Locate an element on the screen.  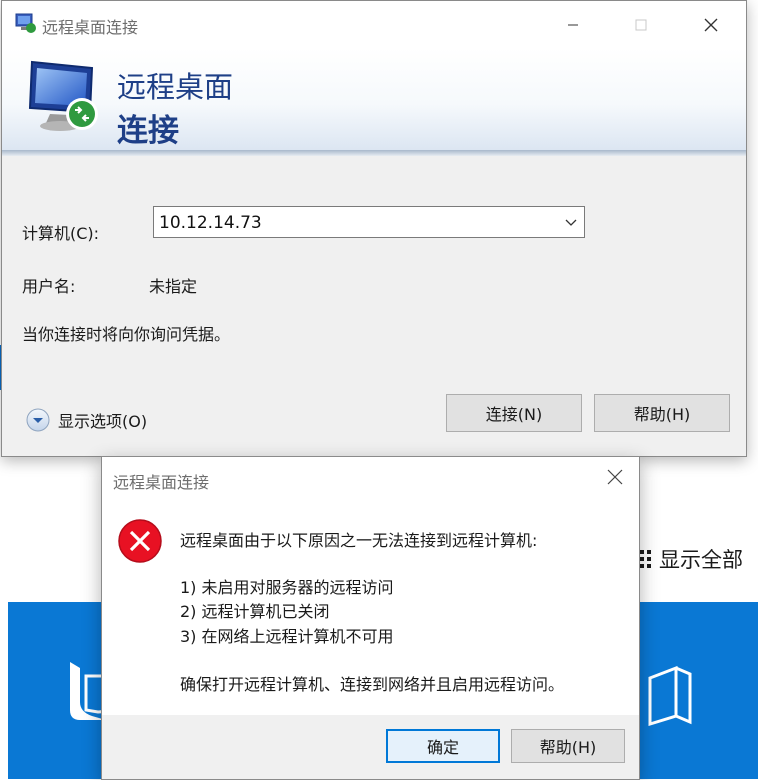
error-reason-2: 2) 远程计算机已关闭 is located at coordinates (255, 611).